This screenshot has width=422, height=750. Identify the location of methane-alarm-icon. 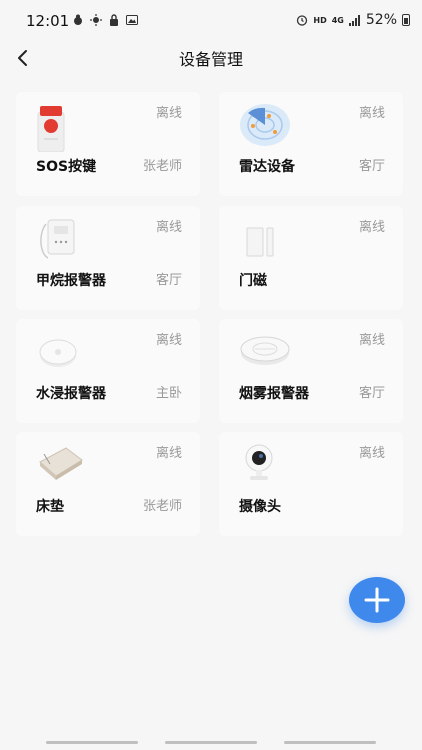
(57, 239).